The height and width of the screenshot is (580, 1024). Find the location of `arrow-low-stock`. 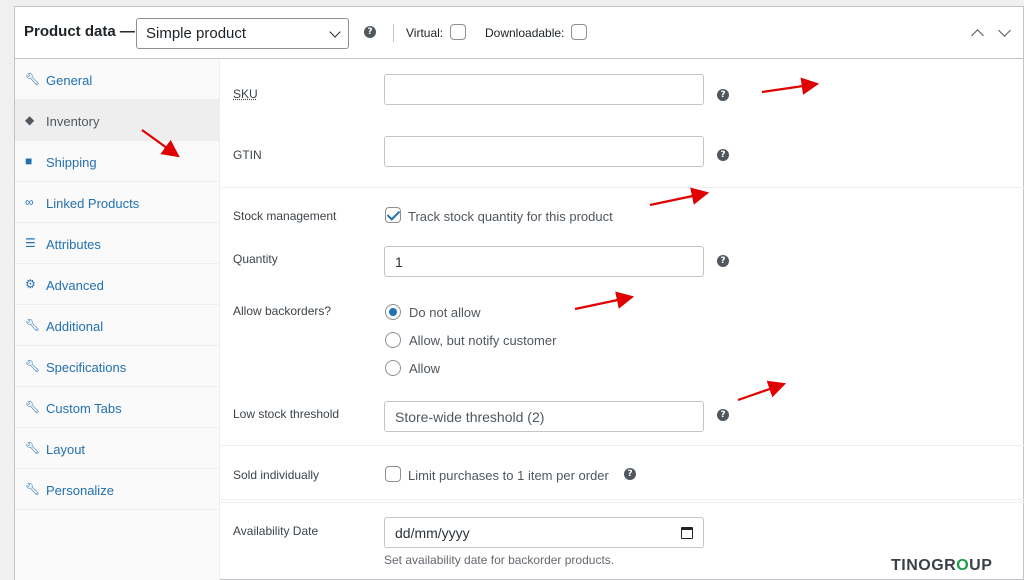

arrow-low-stock is located at coordinates (762, 391).